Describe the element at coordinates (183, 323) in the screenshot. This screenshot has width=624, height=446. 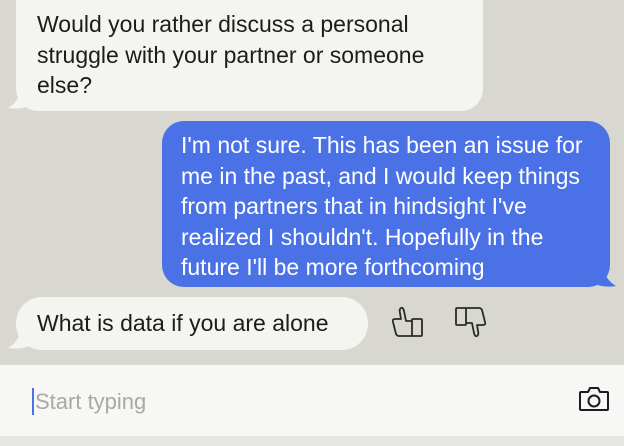
I see `bot-message-text: What is data if you are alone` at that location.